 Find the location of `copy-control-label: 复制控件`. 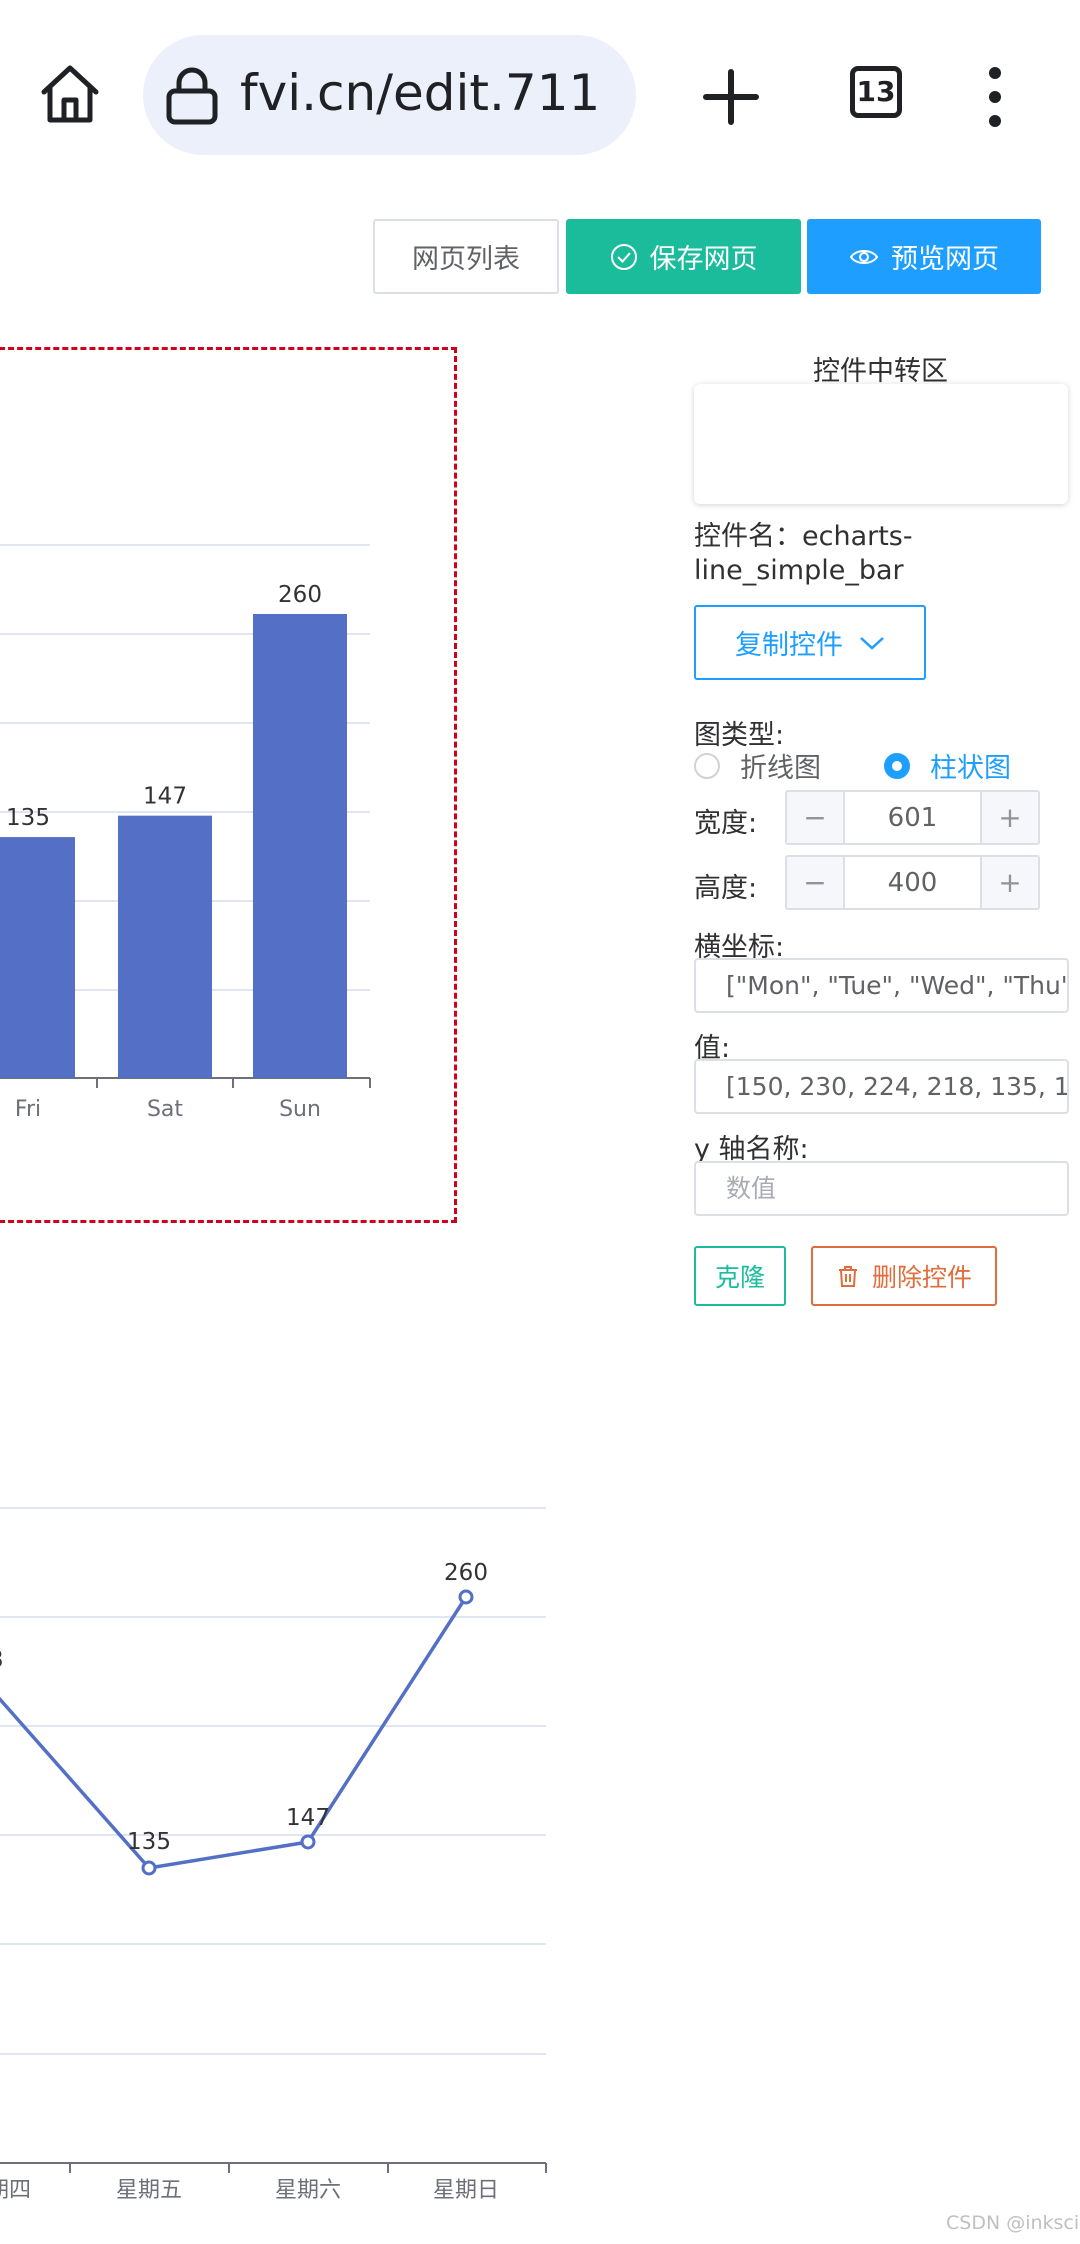

copy-control-label: 复制控件 is located at coordinates (789, 645).